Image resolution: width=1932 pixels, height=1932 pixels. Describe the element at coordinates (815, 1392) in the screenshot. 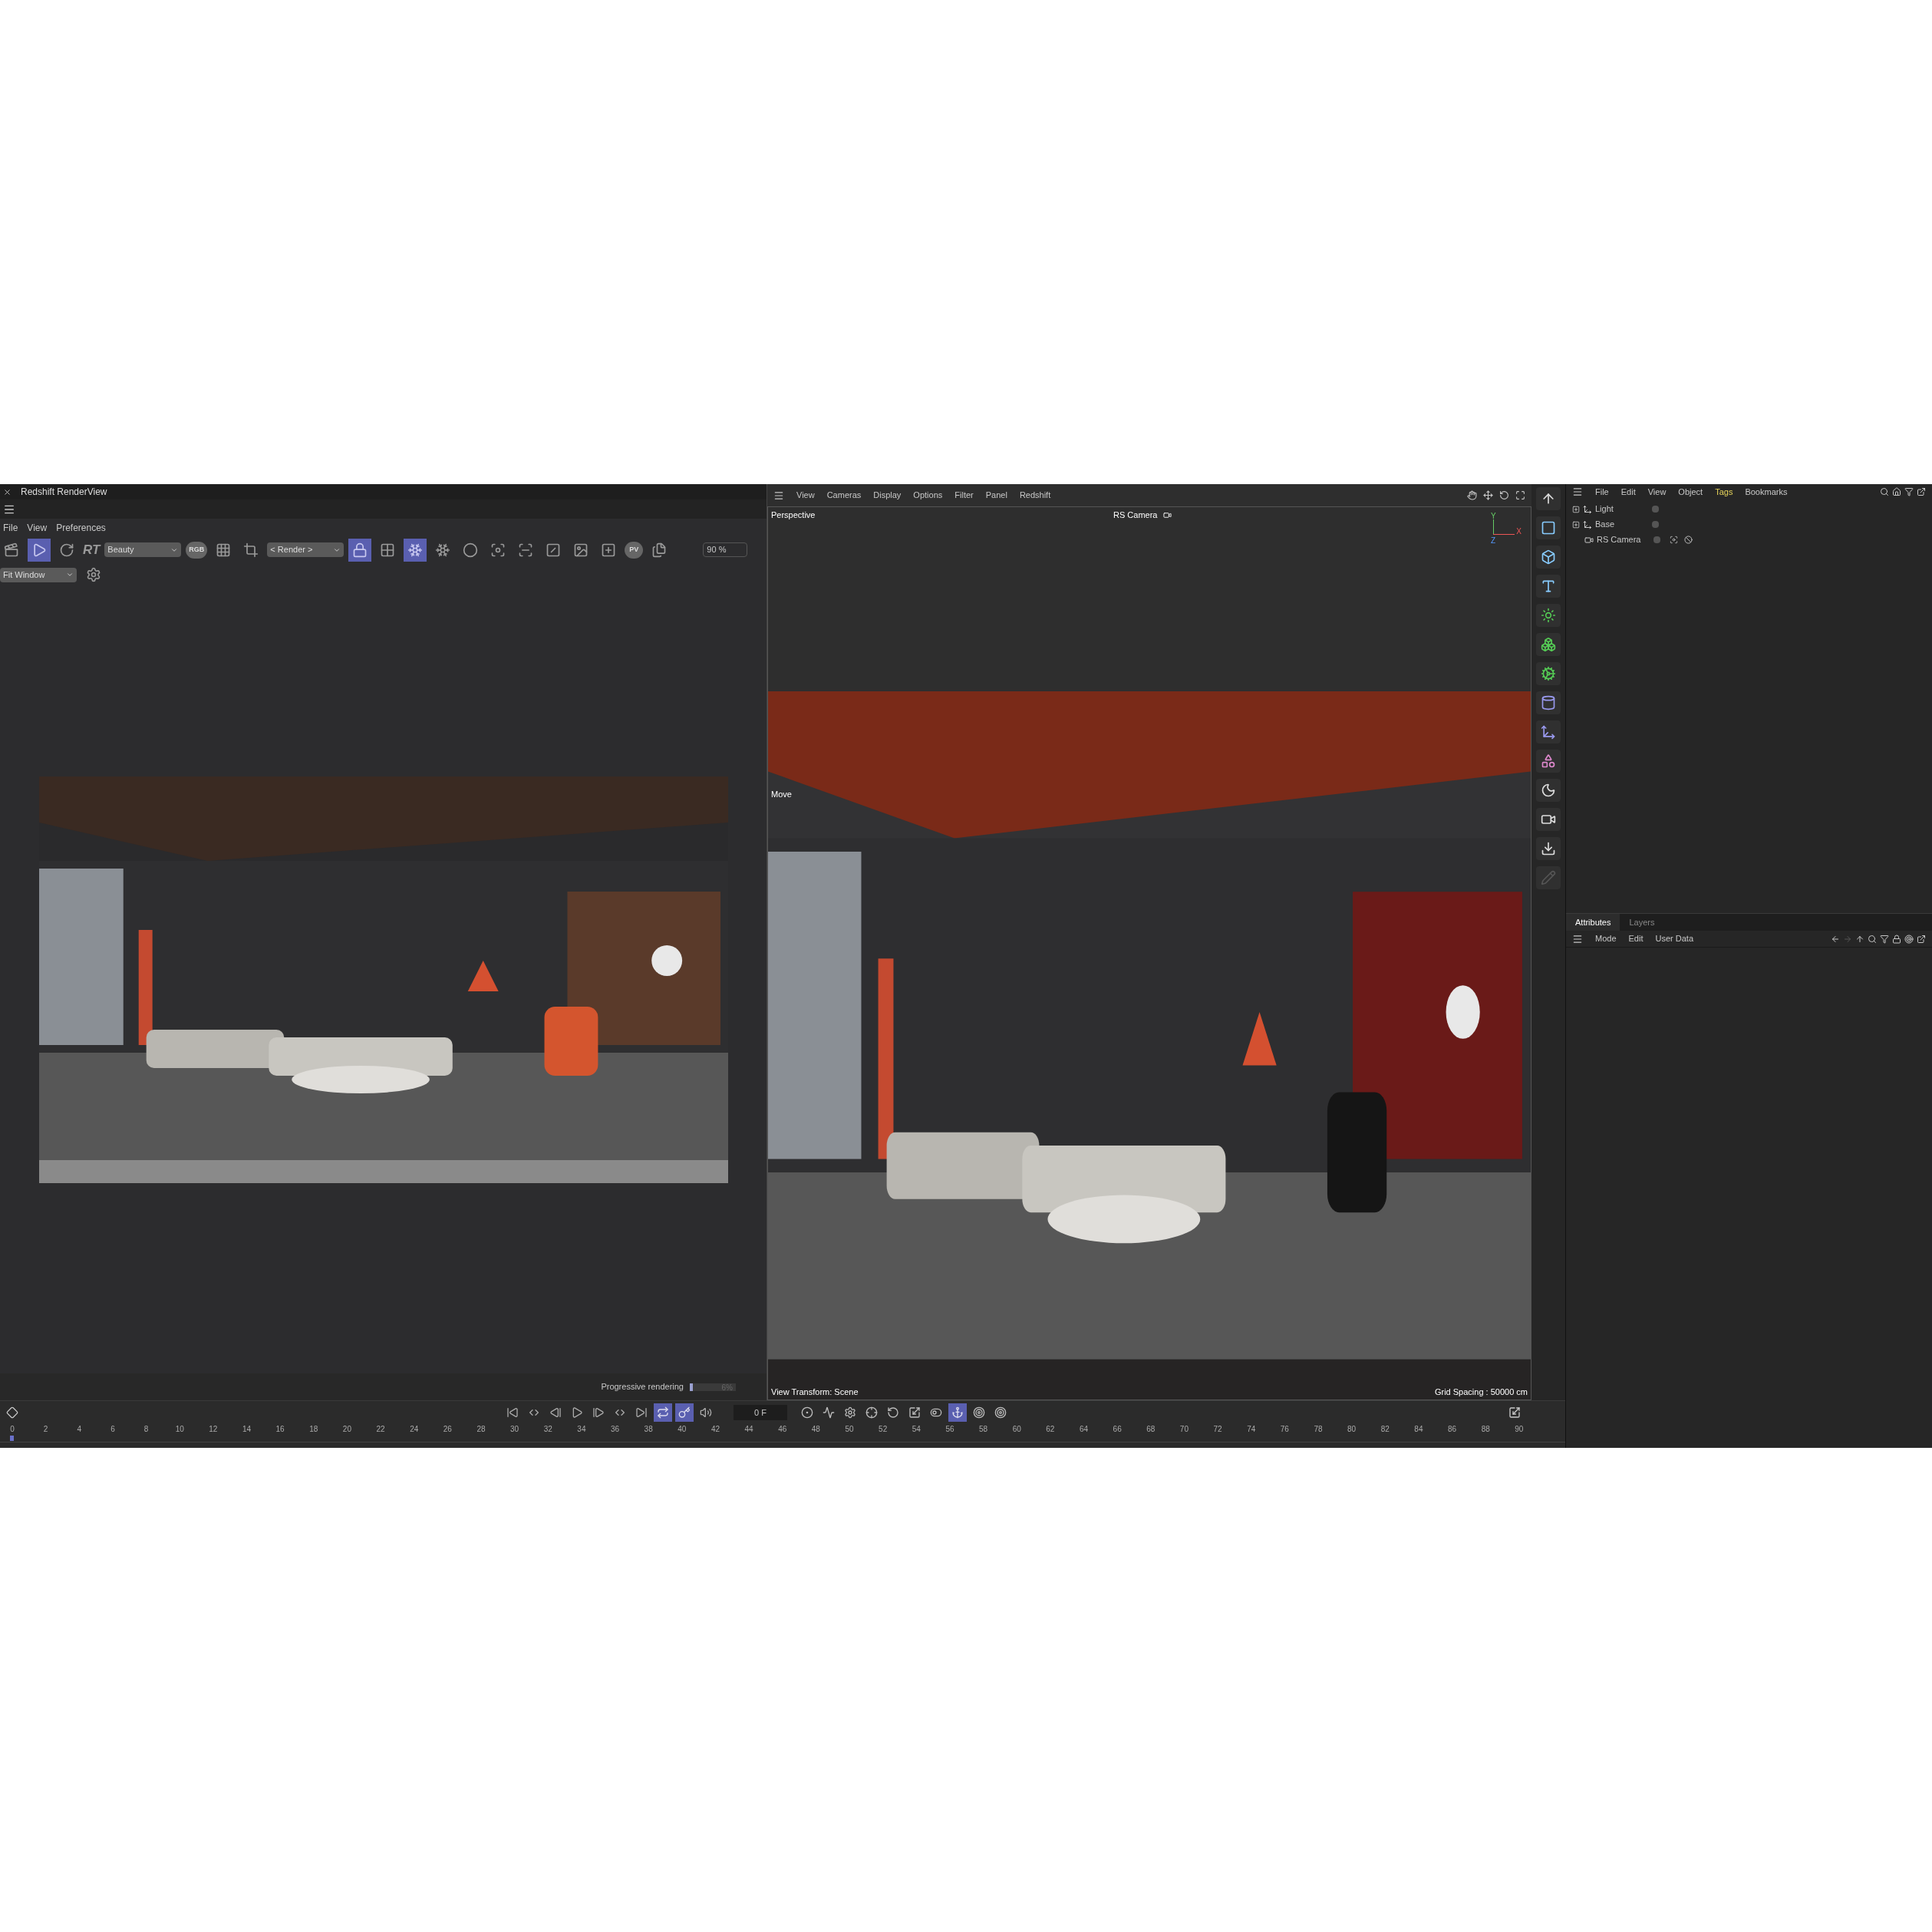

I see `view-transform-label: View Transform: Scene` at that location.